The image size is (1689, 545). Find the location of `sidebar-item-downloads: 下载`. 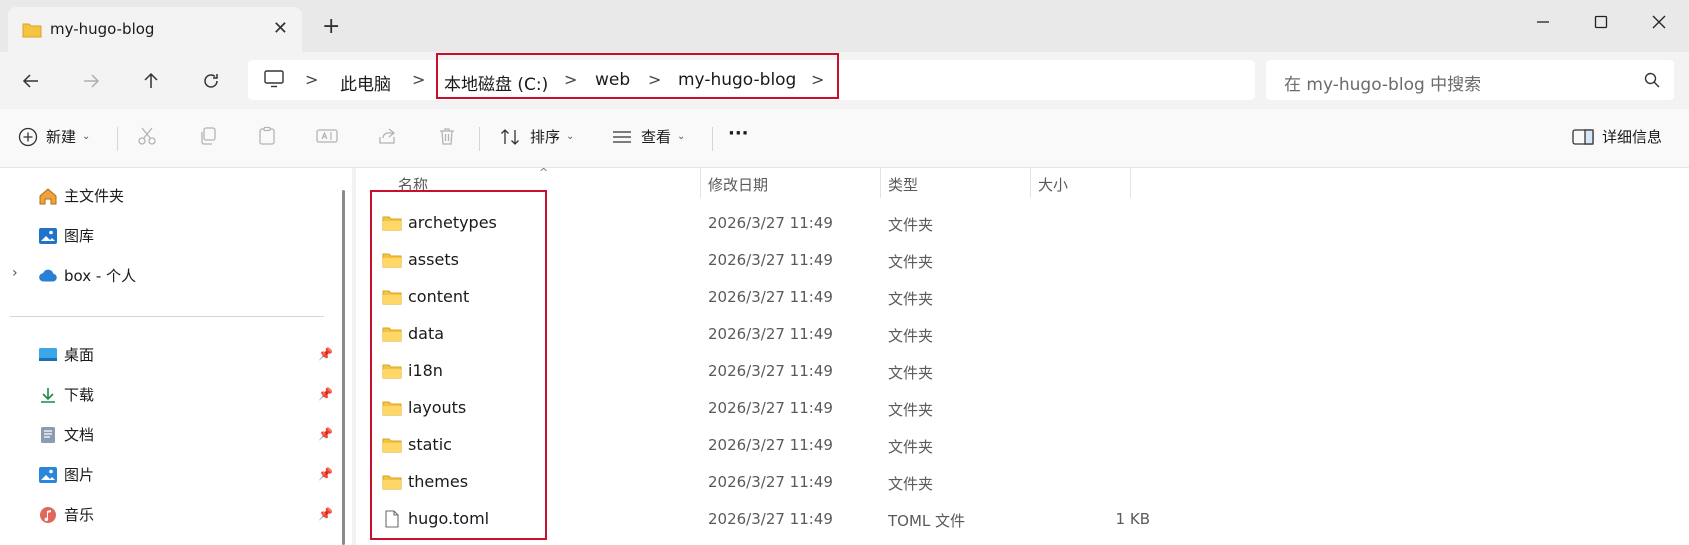

sidebar-item-downloads: 下载 is located at coordinates (66, 394).